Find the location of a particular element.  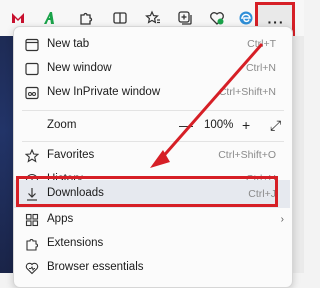

new-tab-shortcut: Ctrl+T is located at coordinates (261, 44).